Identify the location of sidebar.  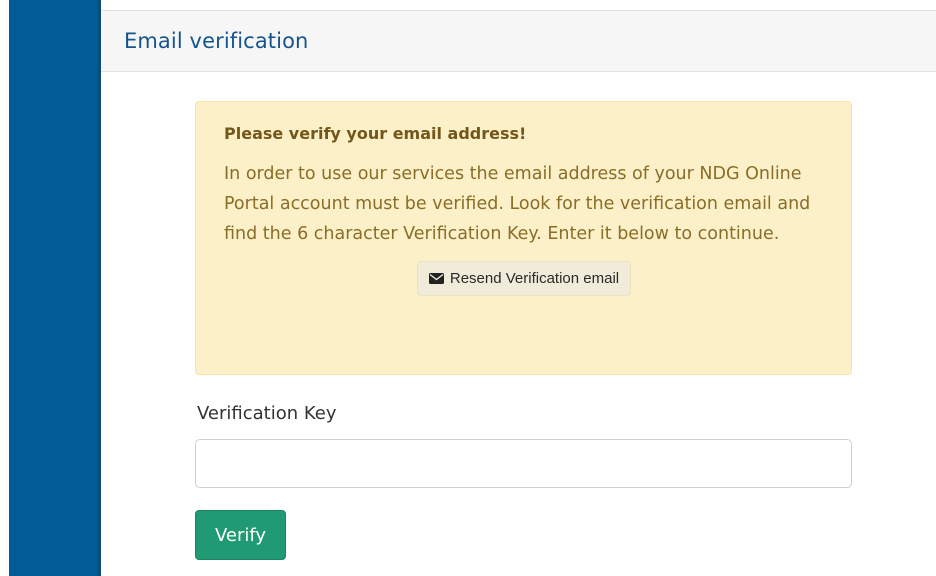
(53, 288).